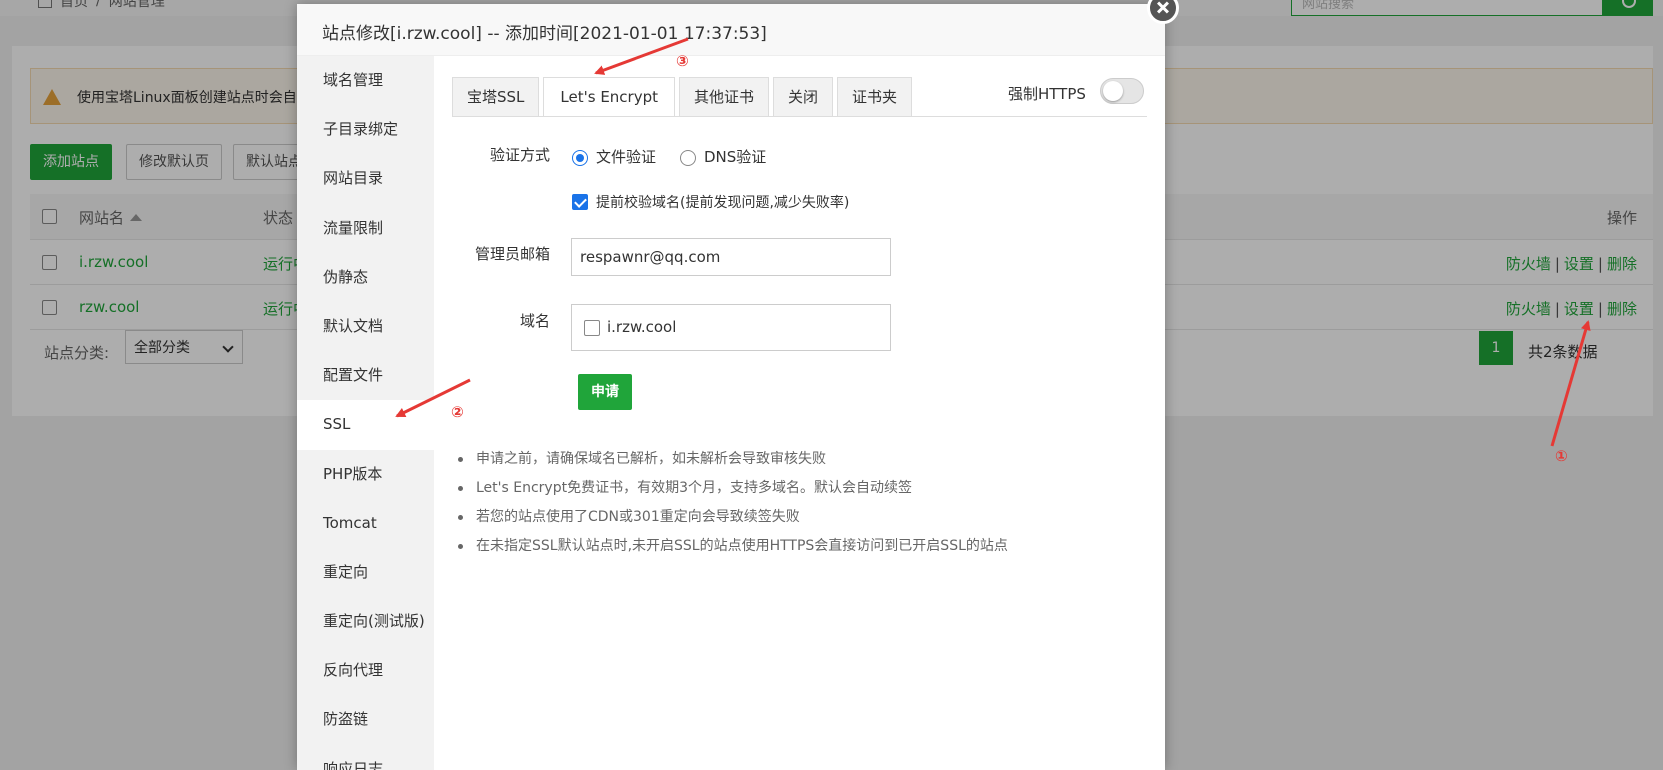 The width and height of the screenshot is (1663, 770). What do you see at coordinates (365, 375) in the screenshot?
I see `nav-config-file: 配置文件` at bounding box center [365, 375].